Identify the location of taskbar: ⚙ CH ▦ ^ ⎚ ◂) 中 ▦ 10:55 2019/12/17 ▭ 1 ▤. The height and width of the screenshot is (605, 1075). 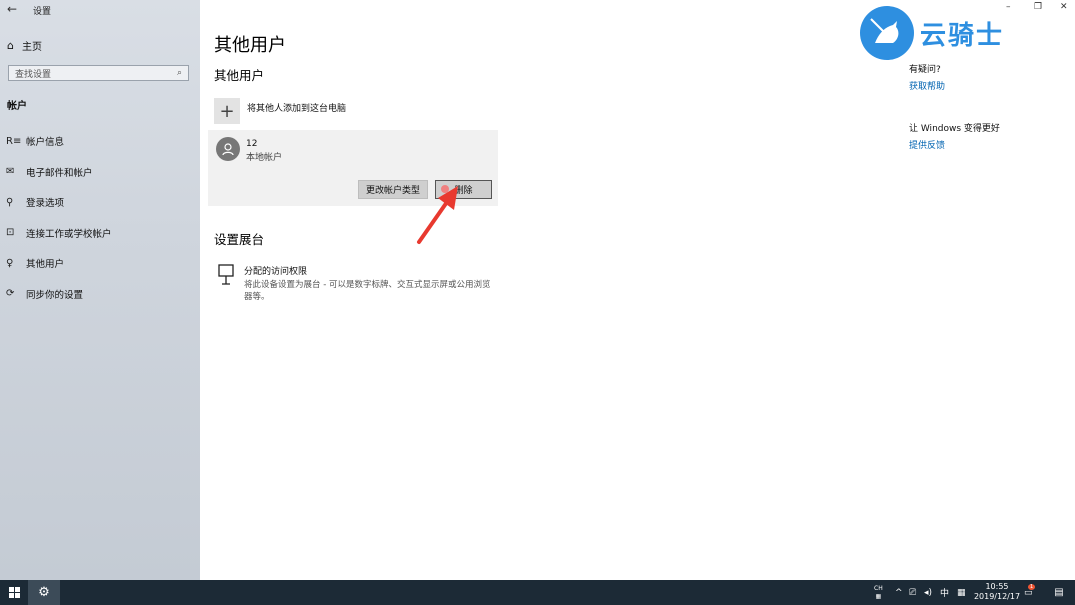
(537, 592).